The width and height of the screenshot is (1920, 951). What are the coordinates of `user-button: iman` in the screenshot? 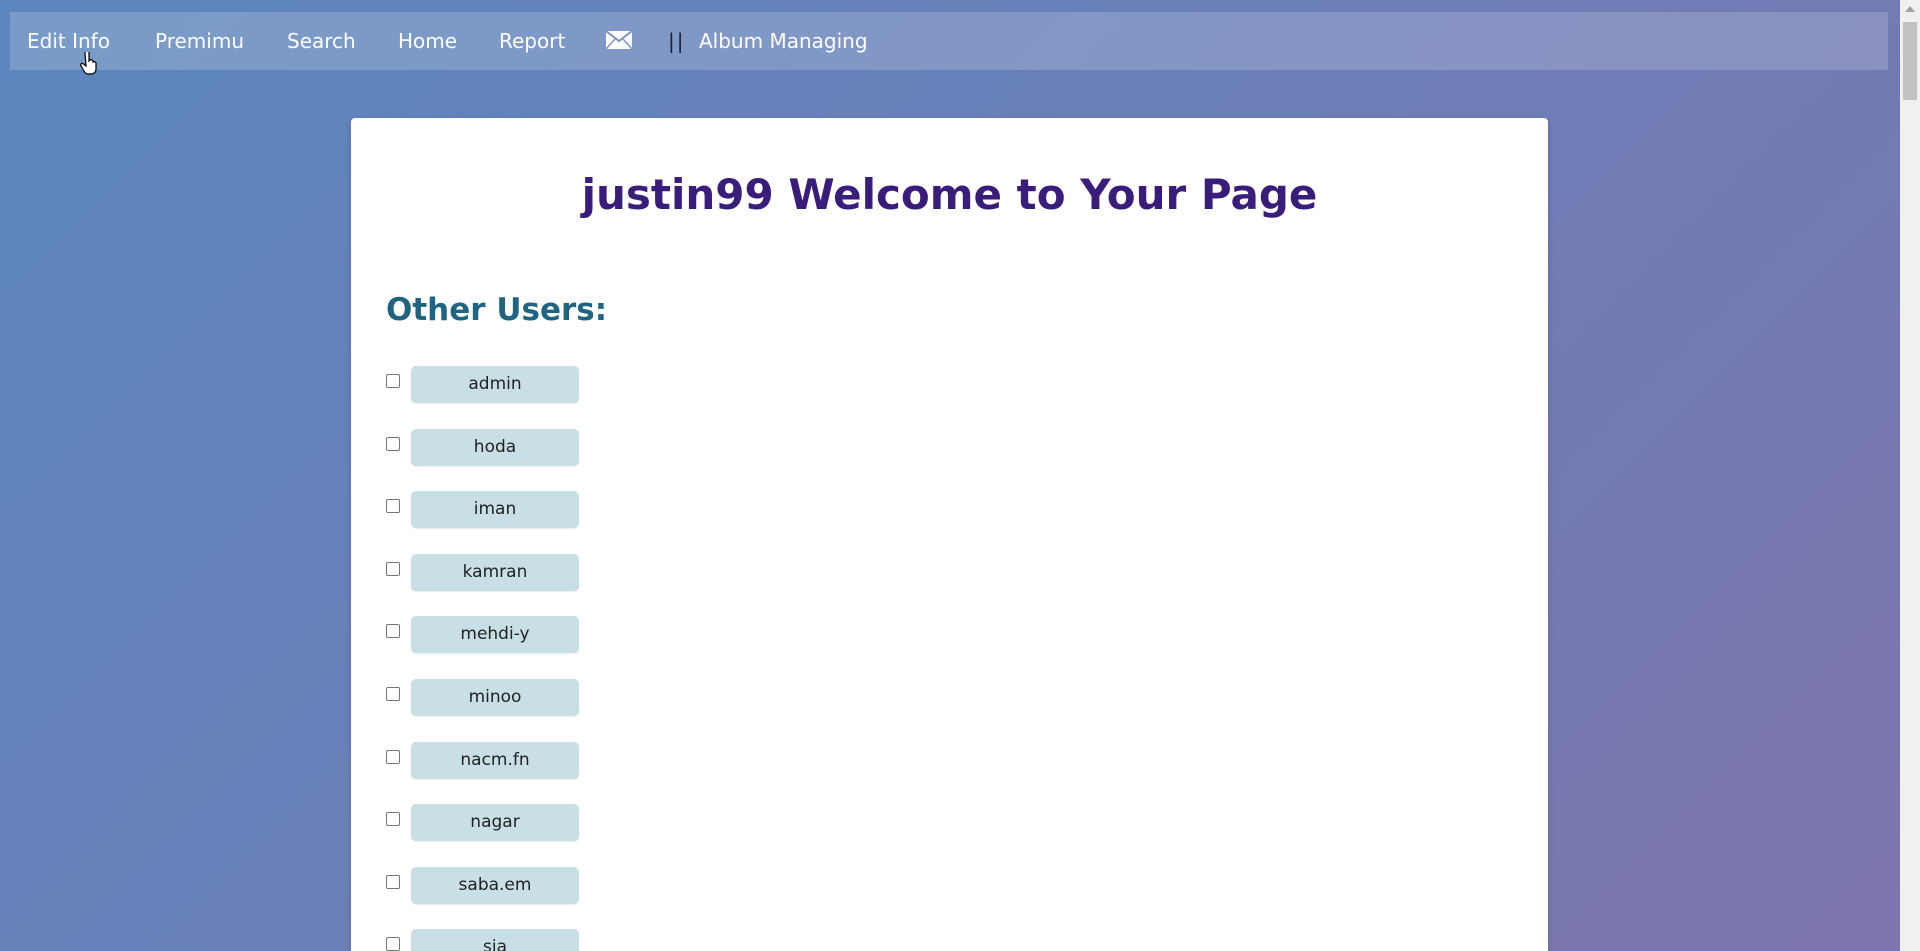 It's located at (495, 510).